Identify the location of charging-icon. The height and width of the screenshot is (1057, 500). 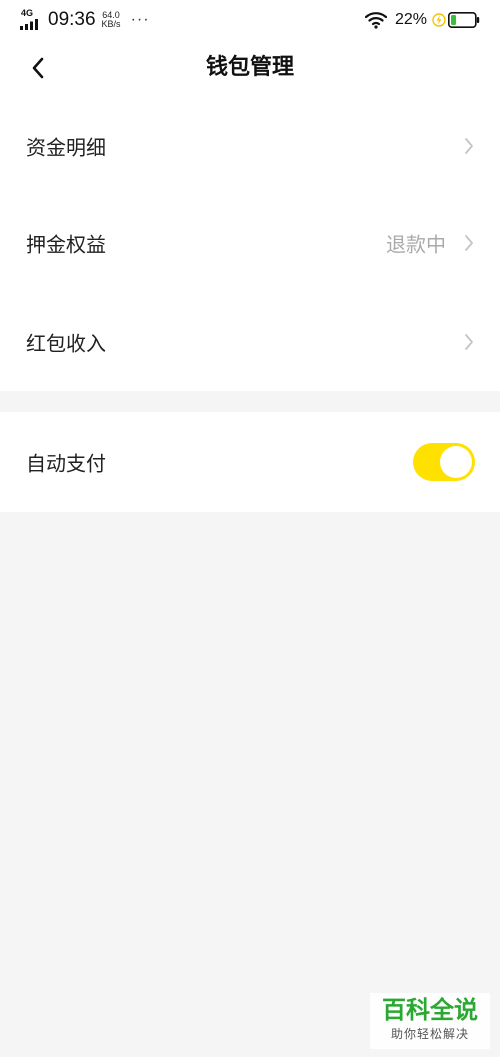
(439, 20).